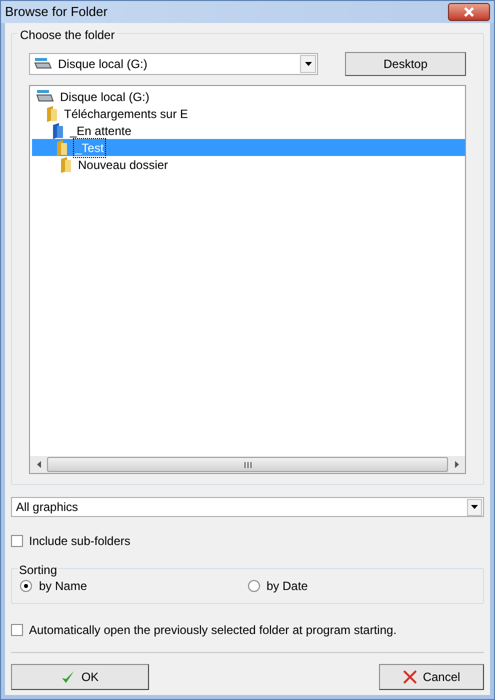 The height and width of the screenshot is (700, 495). What do you see at coordinates (431, 677) in the screenshot?
I see `cancel-button: Cancel` at bounding box center [431, 677].